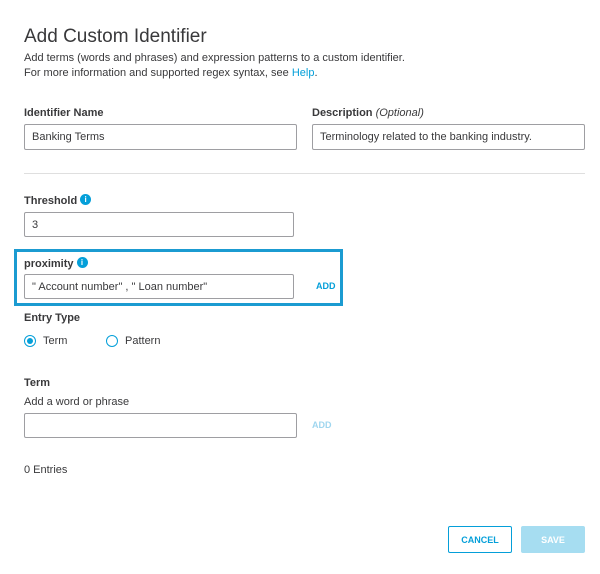  I want to click on threshold-input: 3, so click(159, 224).